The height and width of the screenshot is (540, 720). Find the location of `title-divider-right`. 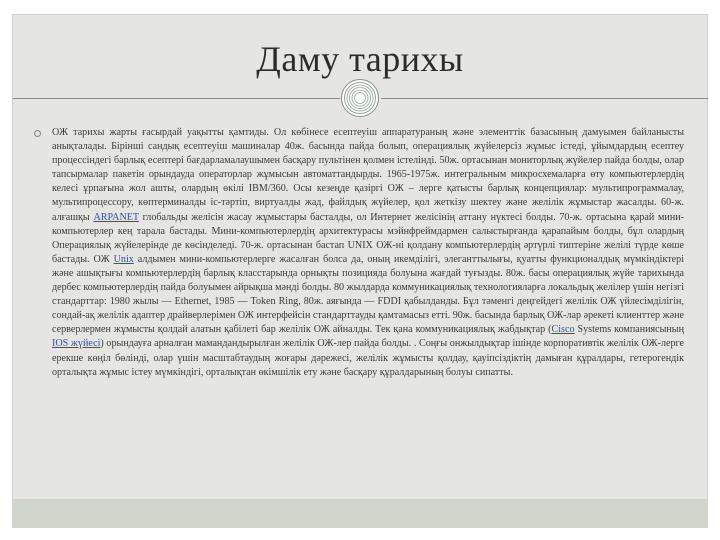

title-divider-right is located at coordinates (544, 98).